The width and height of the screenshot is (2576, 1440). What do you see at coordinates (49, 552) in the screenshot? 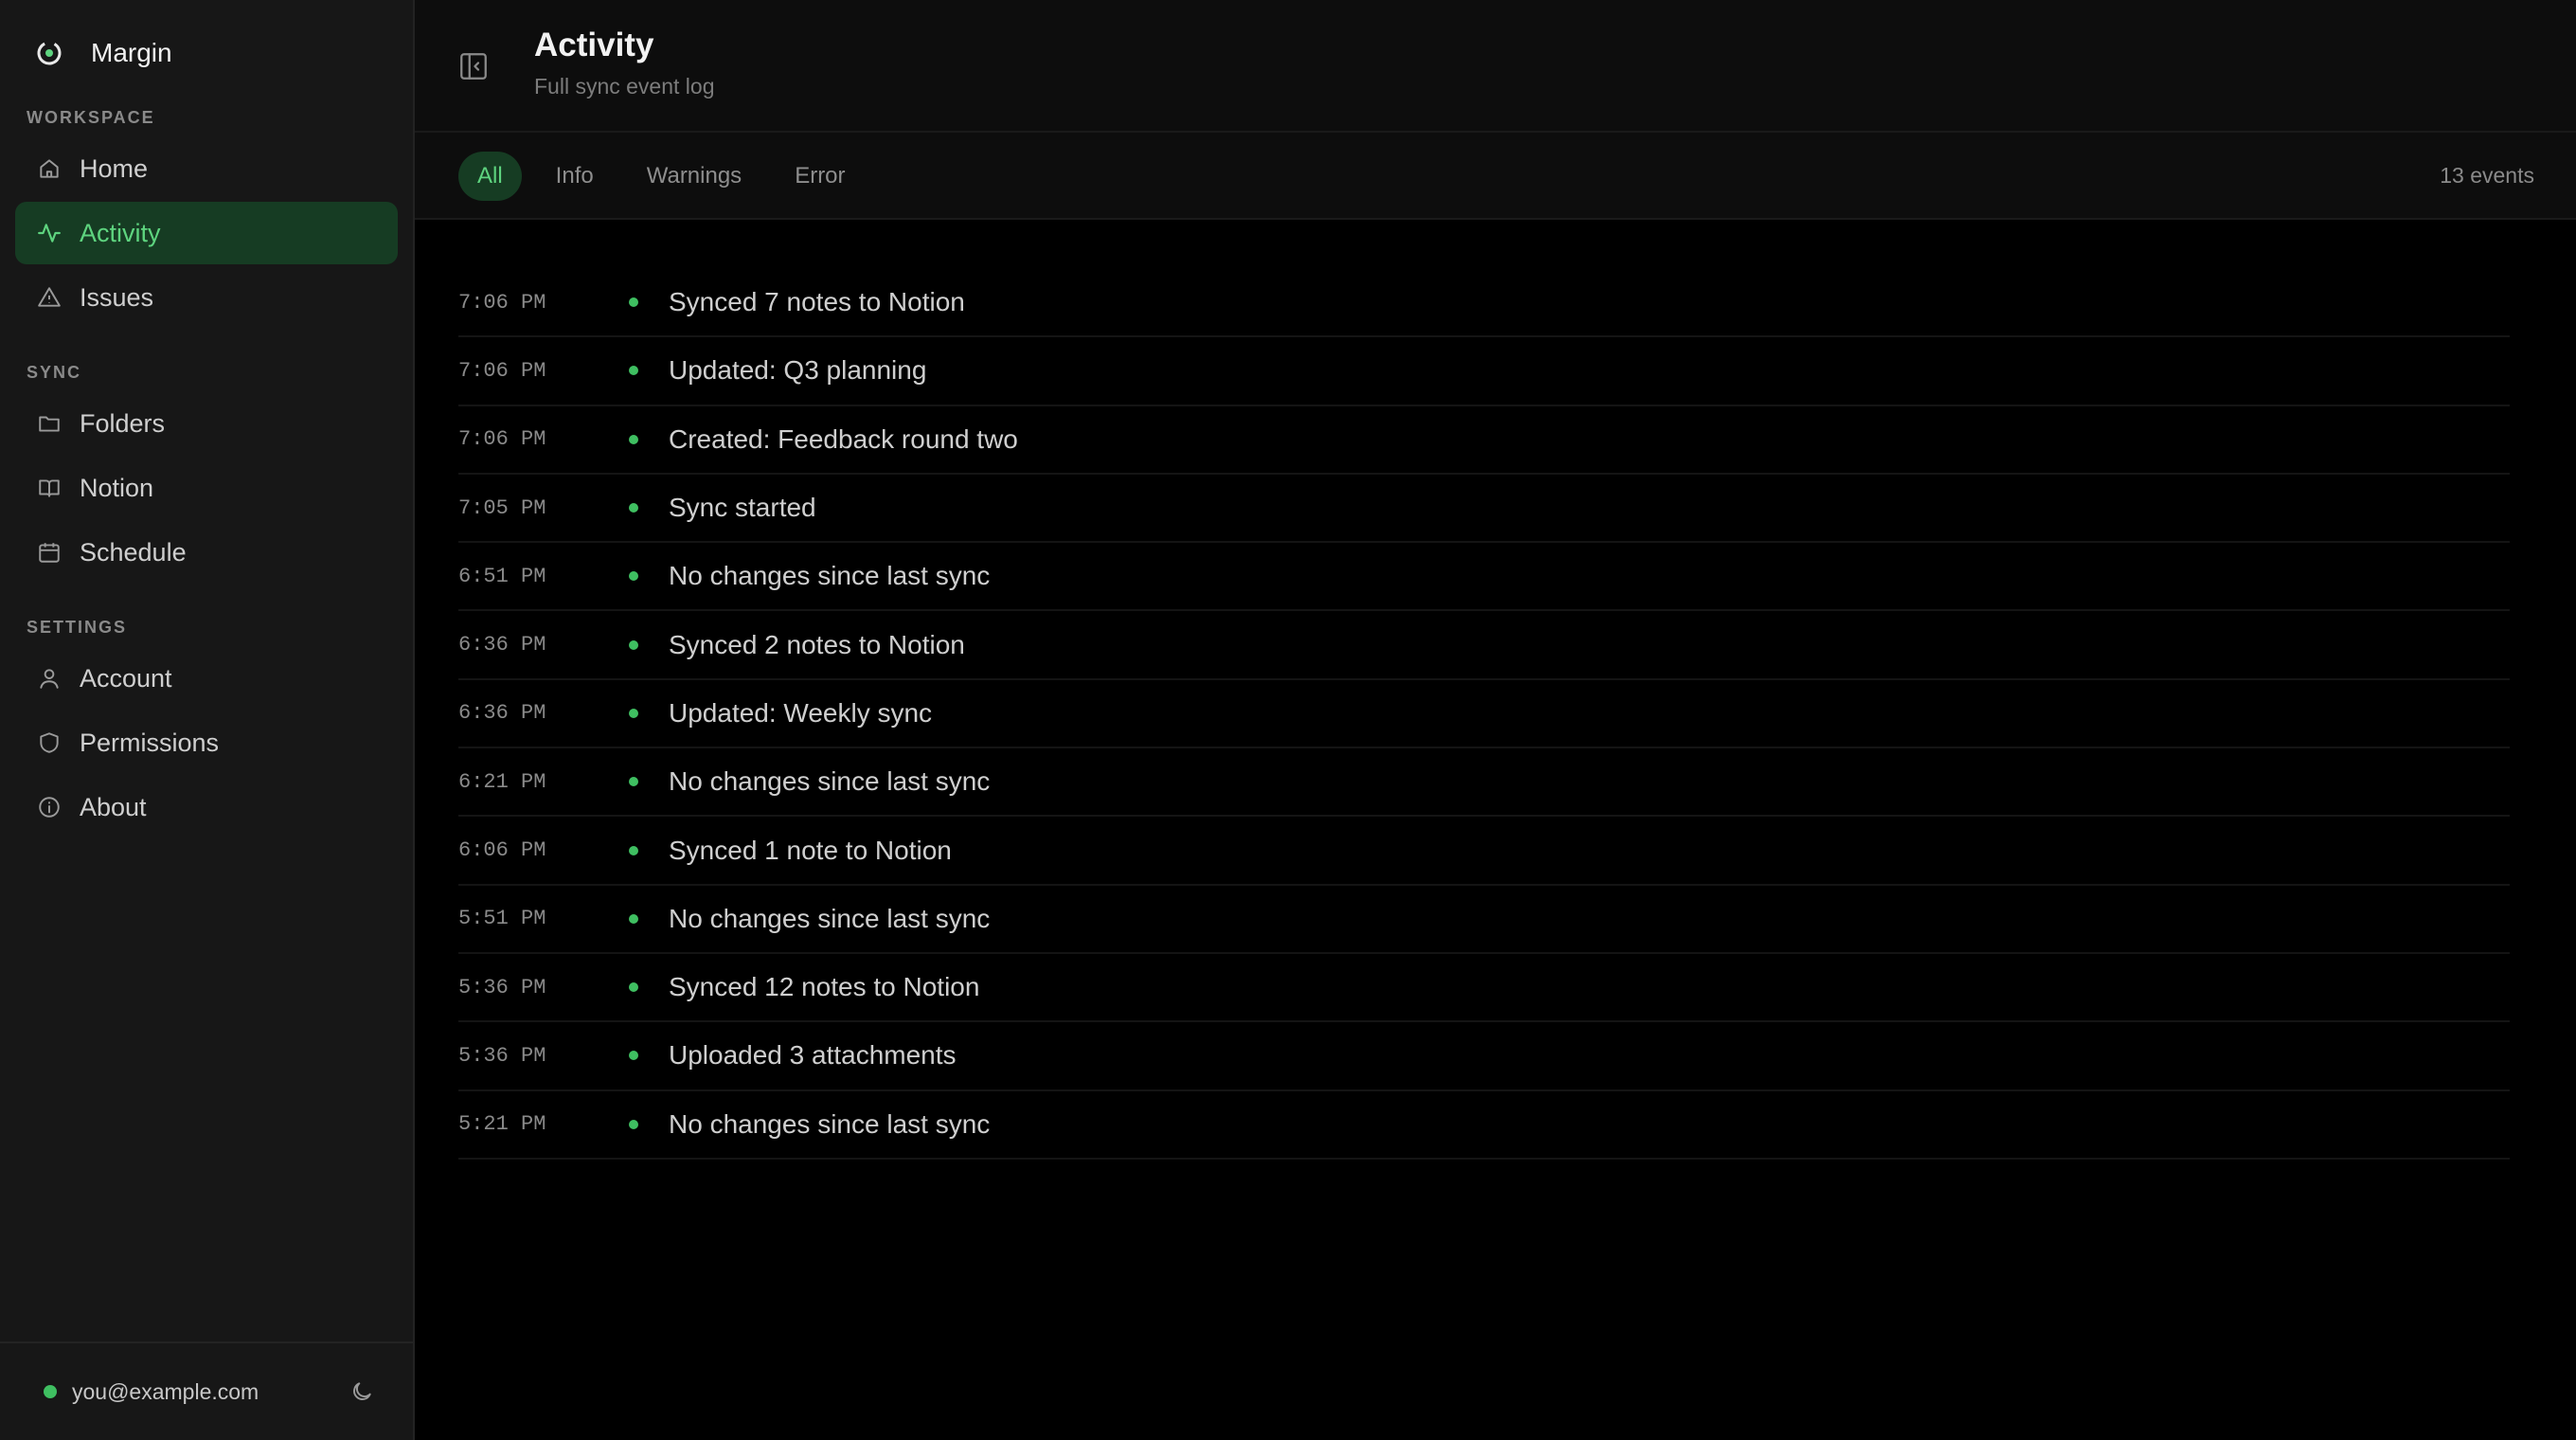
I see `calendar-icon` at bounding box center [49, 552].